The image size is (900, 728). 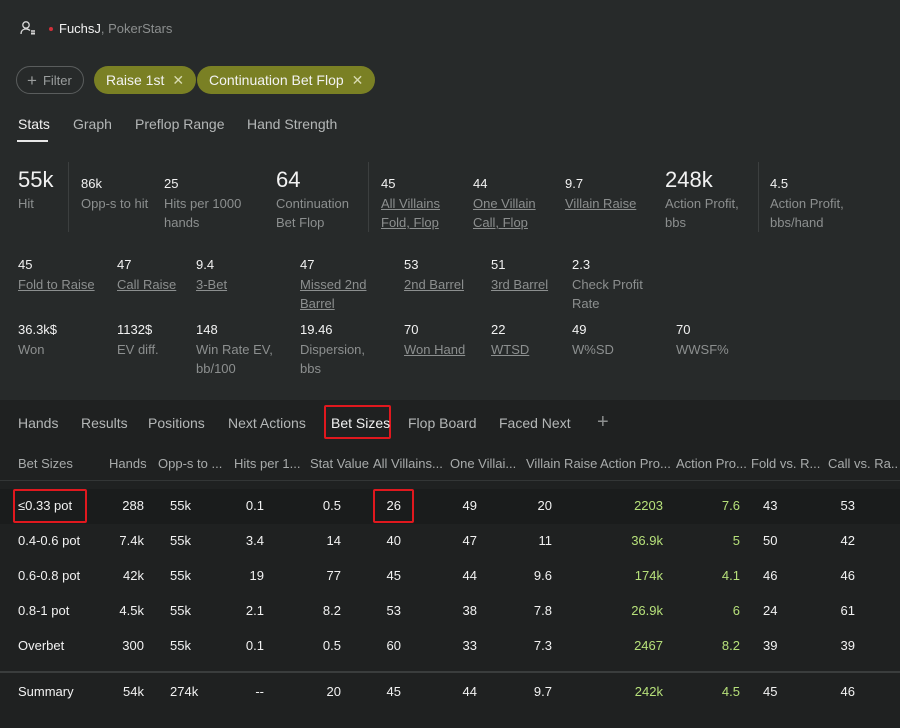 What do you see at coordinates (603, 422) in the screenshot?
I see `add-tab-icon: +` at bounding box center [603, 422].